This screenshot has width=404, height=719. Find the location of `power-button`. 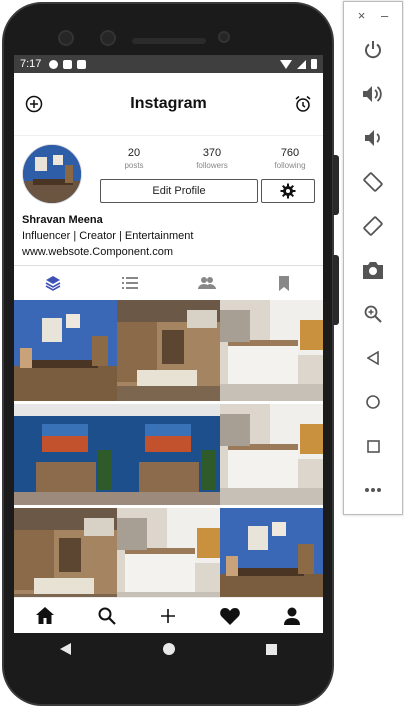

power-button is located at coordinates (373, 50).